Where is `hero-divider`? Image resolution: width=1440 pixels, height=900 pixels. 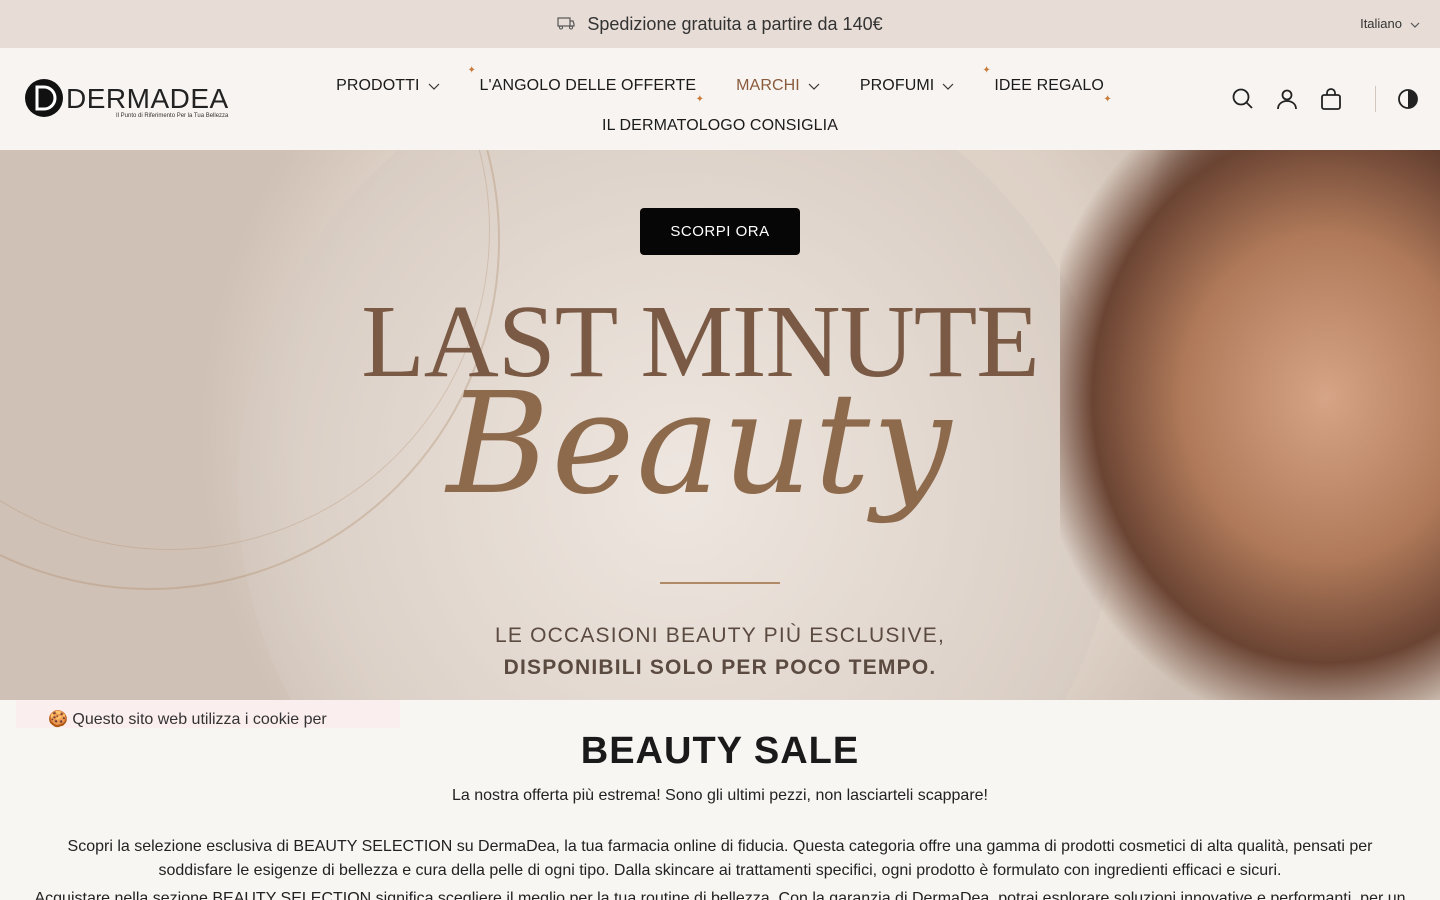
hero-divider is located at coordinates (720, 583).